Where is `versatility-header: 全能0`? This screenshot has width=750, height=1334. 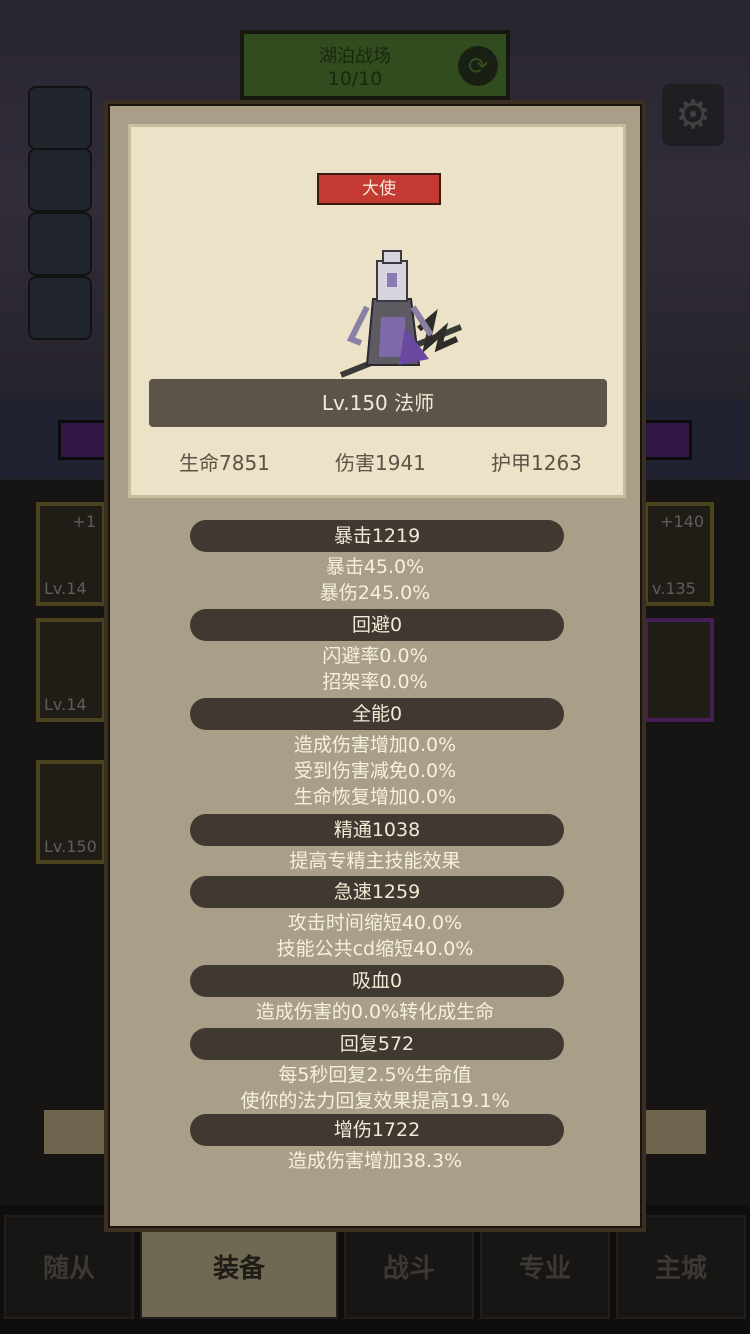
versatility-header: 全能0 is located at coordinates (377, 714).